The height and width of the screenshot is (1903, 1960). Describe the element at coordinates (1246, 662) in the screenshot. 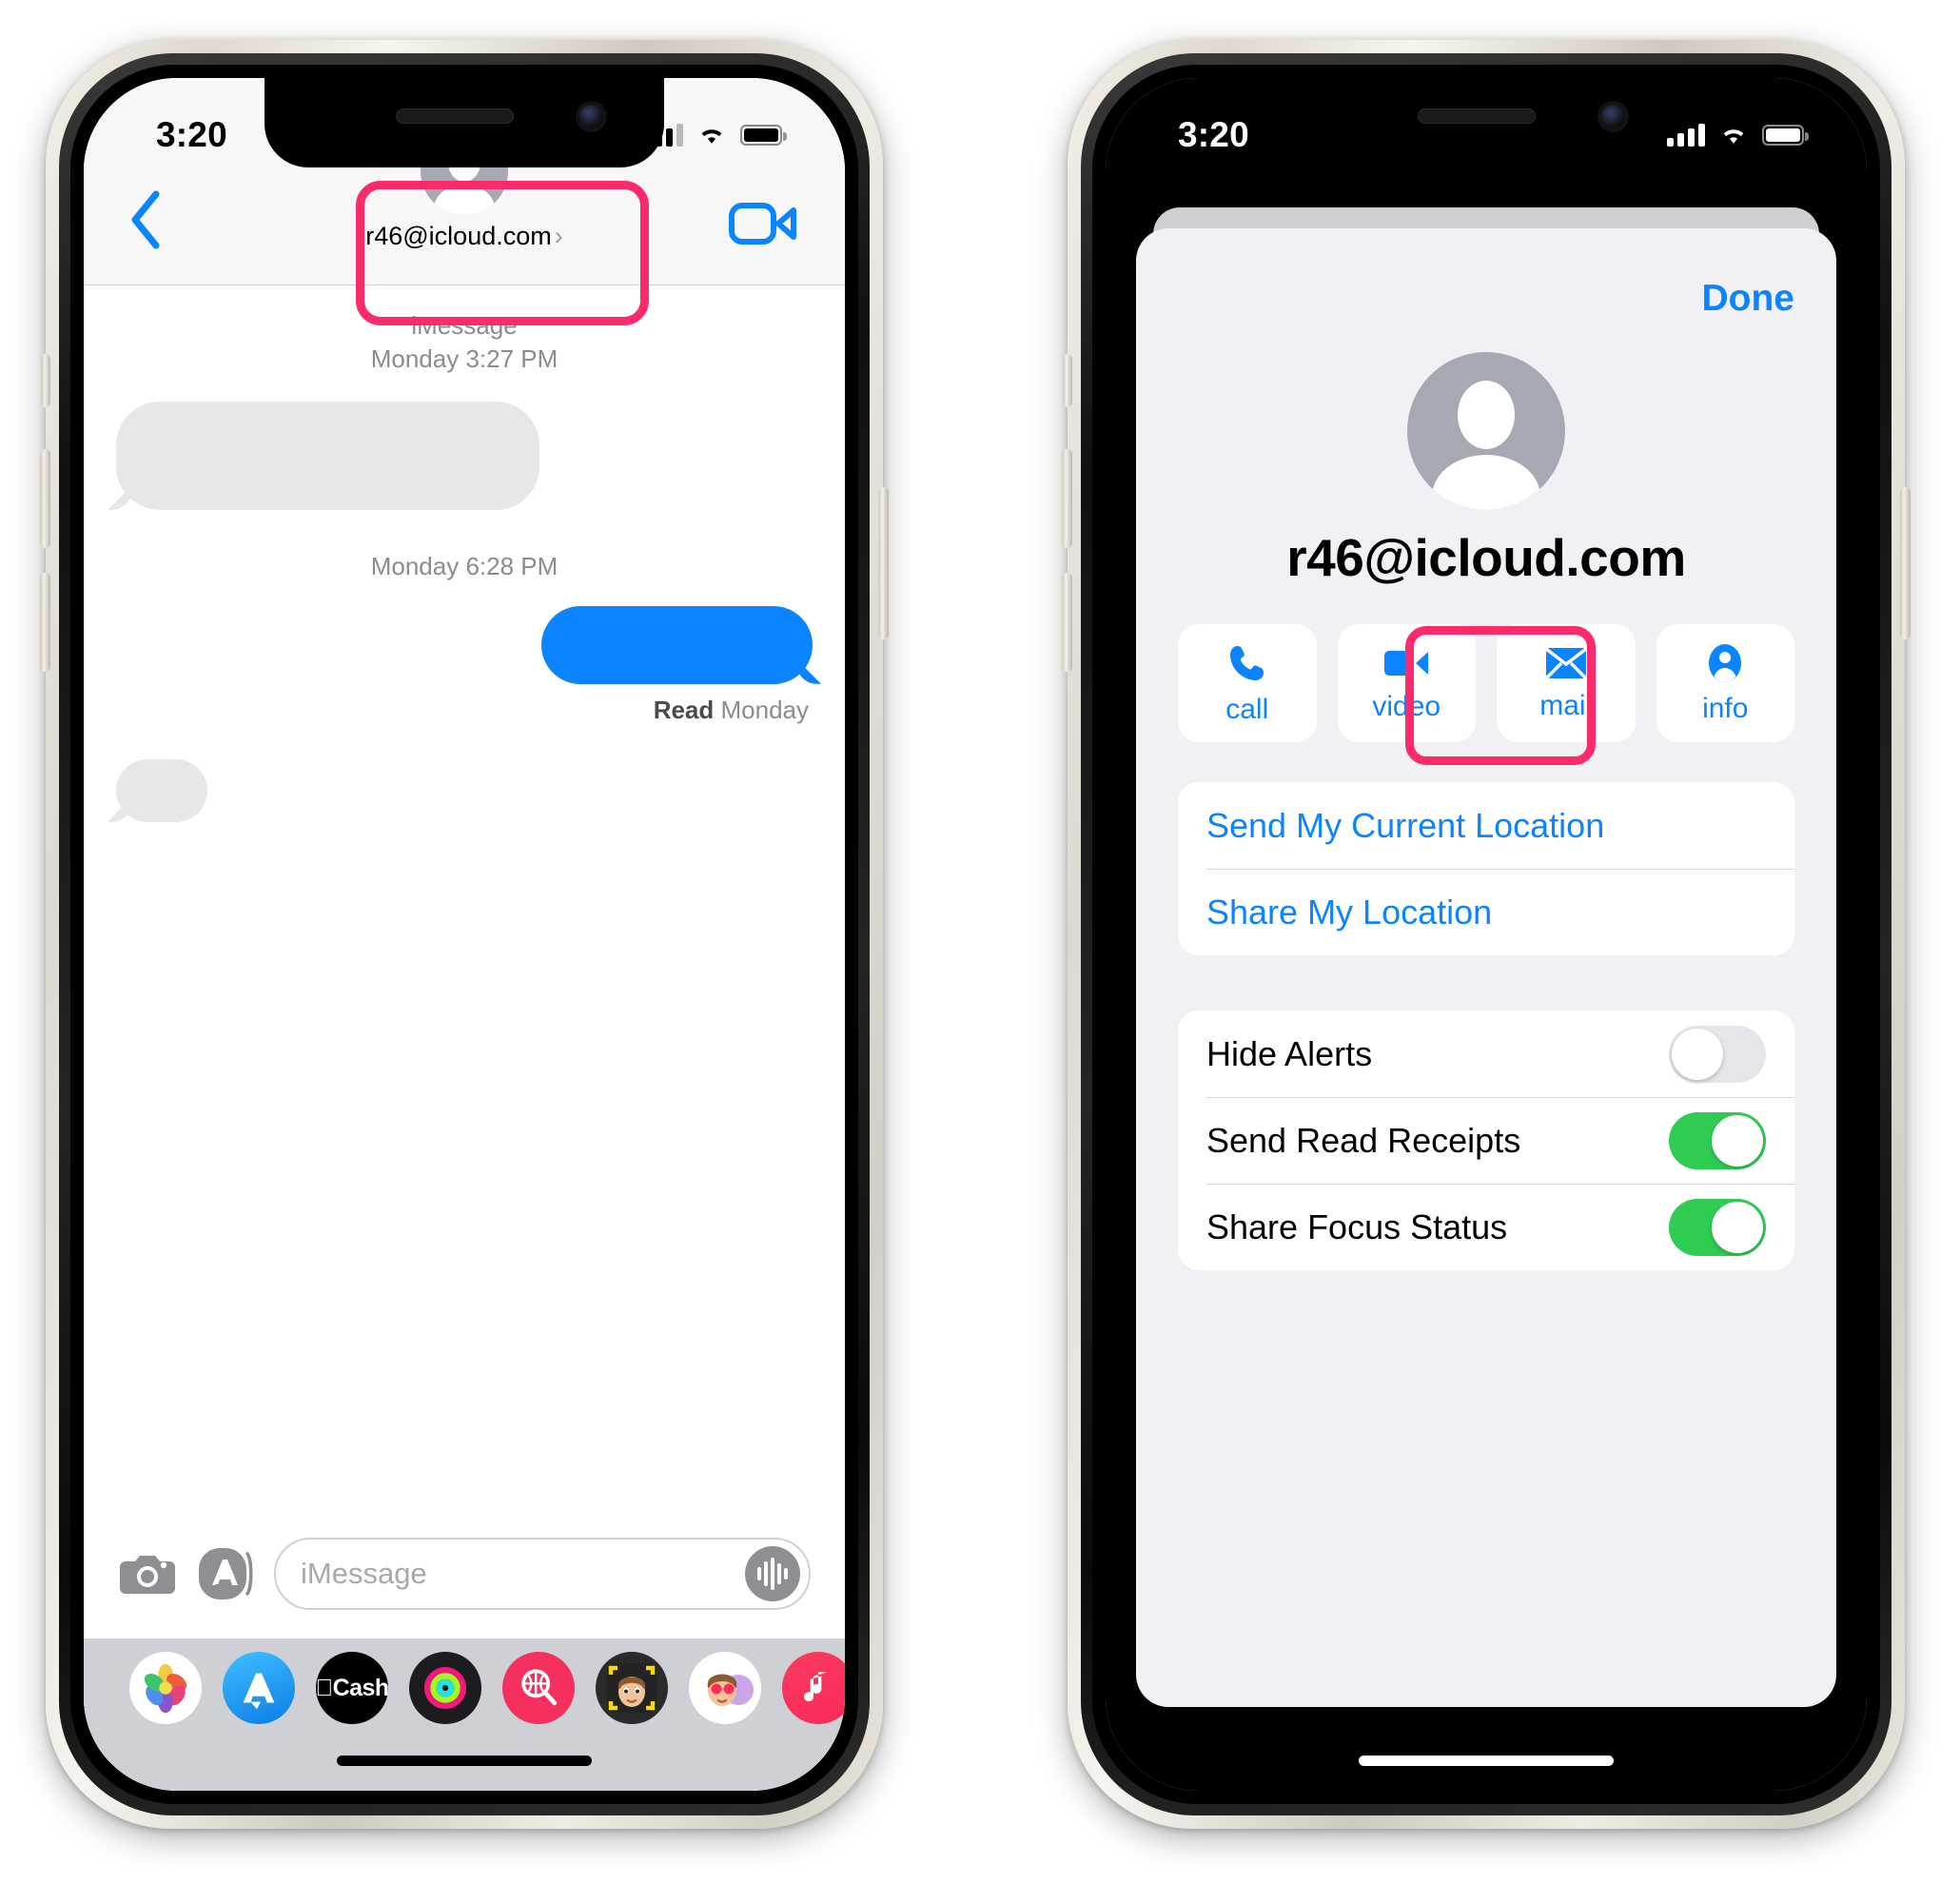

I see `phone-icon` at that location.